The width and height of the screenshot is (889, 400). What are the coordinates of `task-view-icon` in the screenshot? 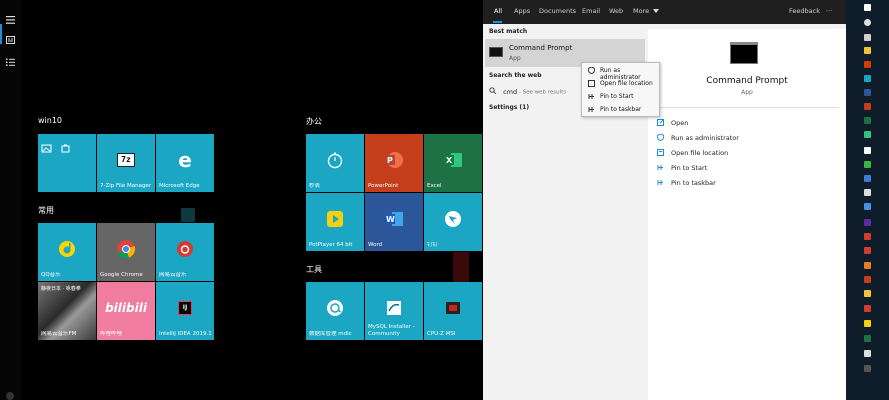 It's located at (867, 37).